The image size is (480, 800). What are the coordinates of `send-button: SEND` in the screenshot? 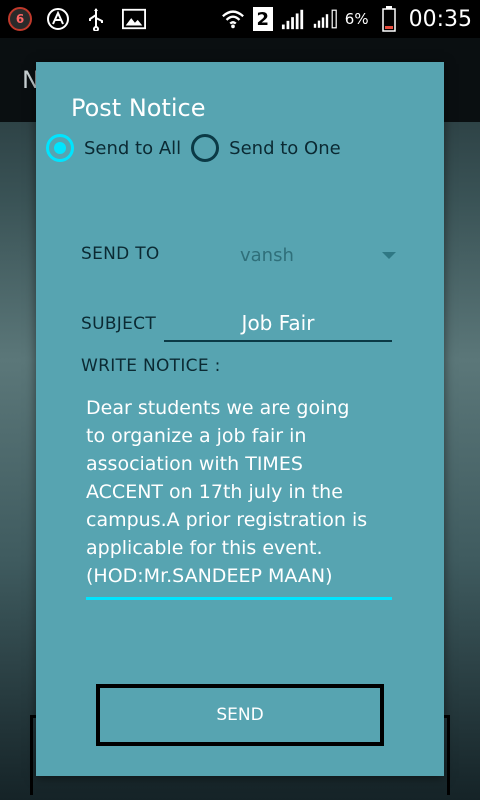 It's located at (240, 715).